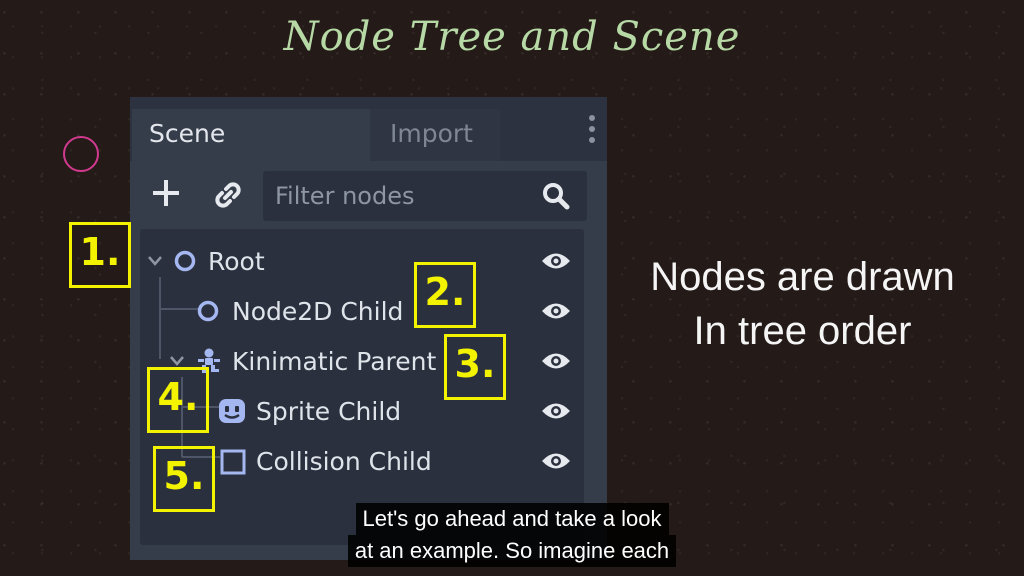  What do you see at coordinates (475, 367) in the screenshot?
I see `annotation-3: 3.` at bounding box center [475, 367].